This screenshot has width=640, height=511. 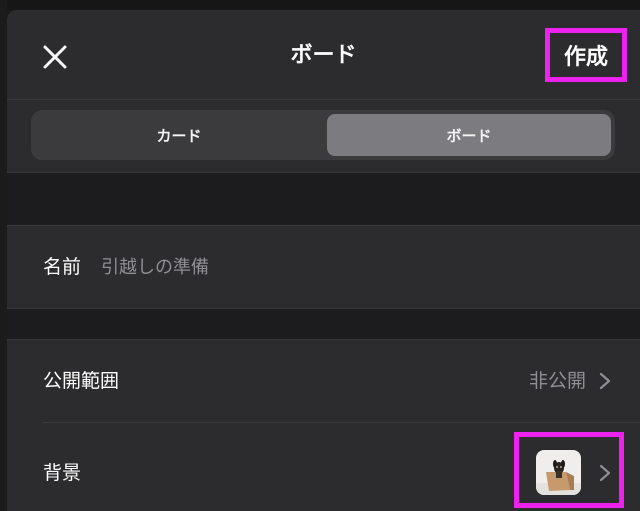 I want to click on dog-in-box-photo-icon, so click(x=558, y=472).